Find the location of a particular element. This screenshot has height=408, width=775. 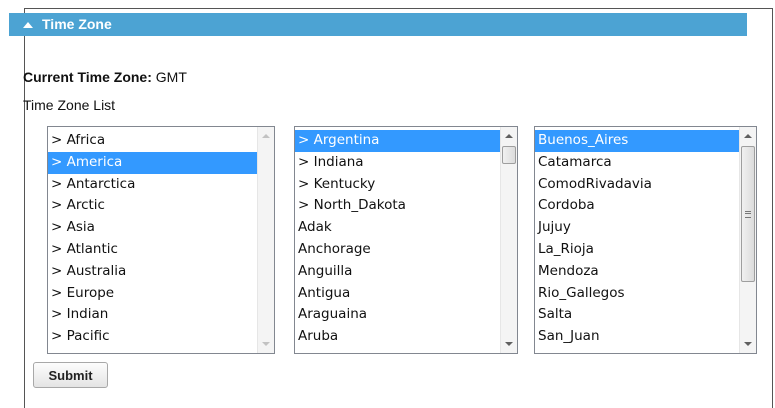

list-option: > Africa is located at coordinates (161, 141).